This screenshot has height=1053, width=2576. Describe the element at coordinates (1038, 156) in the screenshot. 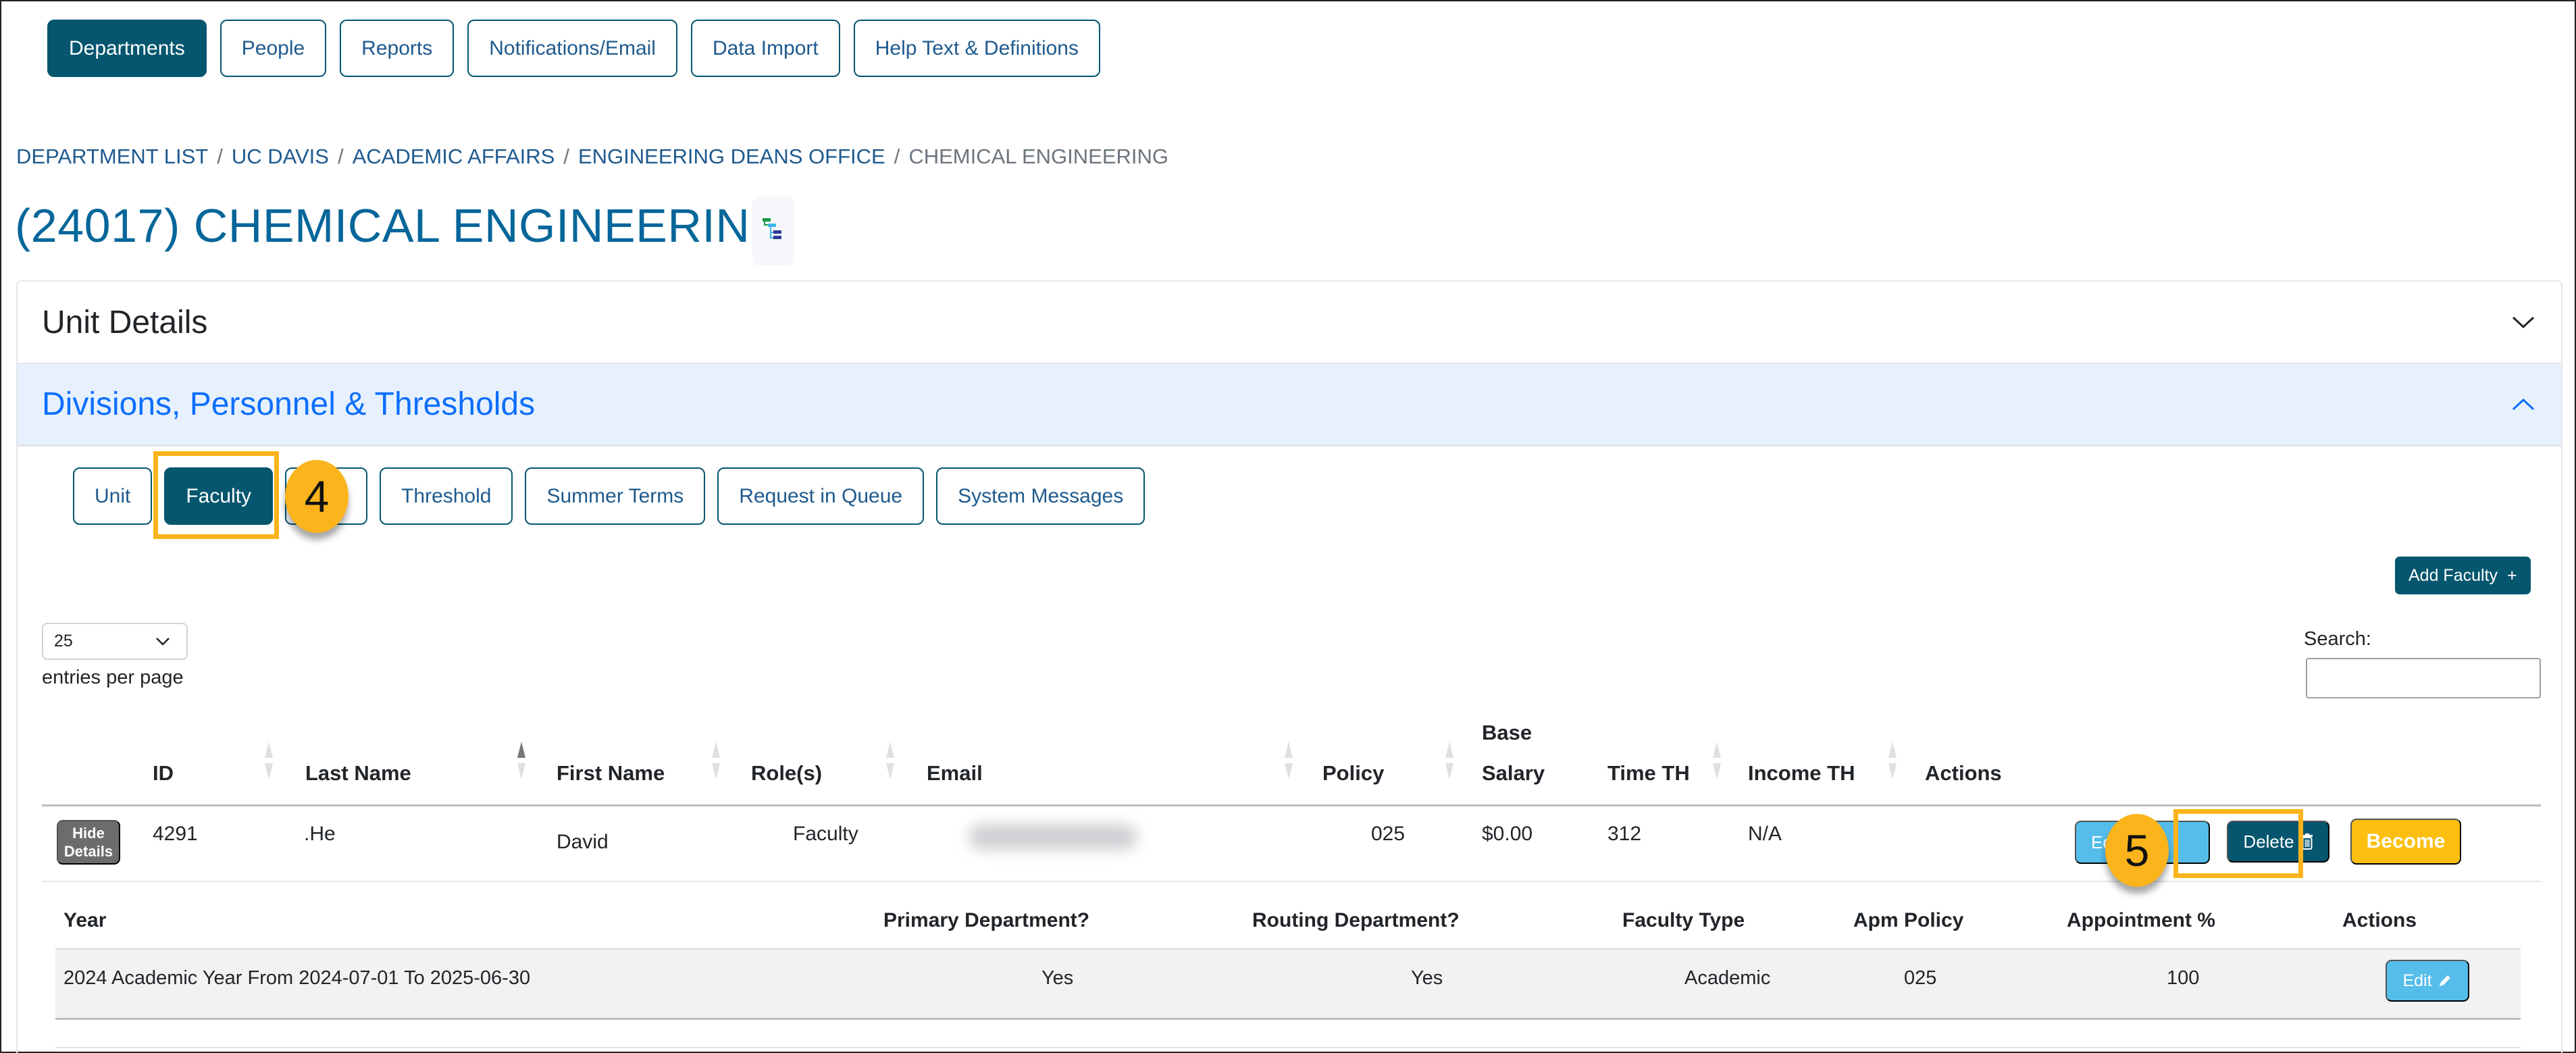

I see `breadcrumb-chemical-engineering: CHEMICAL ENGINEERING` at that location.